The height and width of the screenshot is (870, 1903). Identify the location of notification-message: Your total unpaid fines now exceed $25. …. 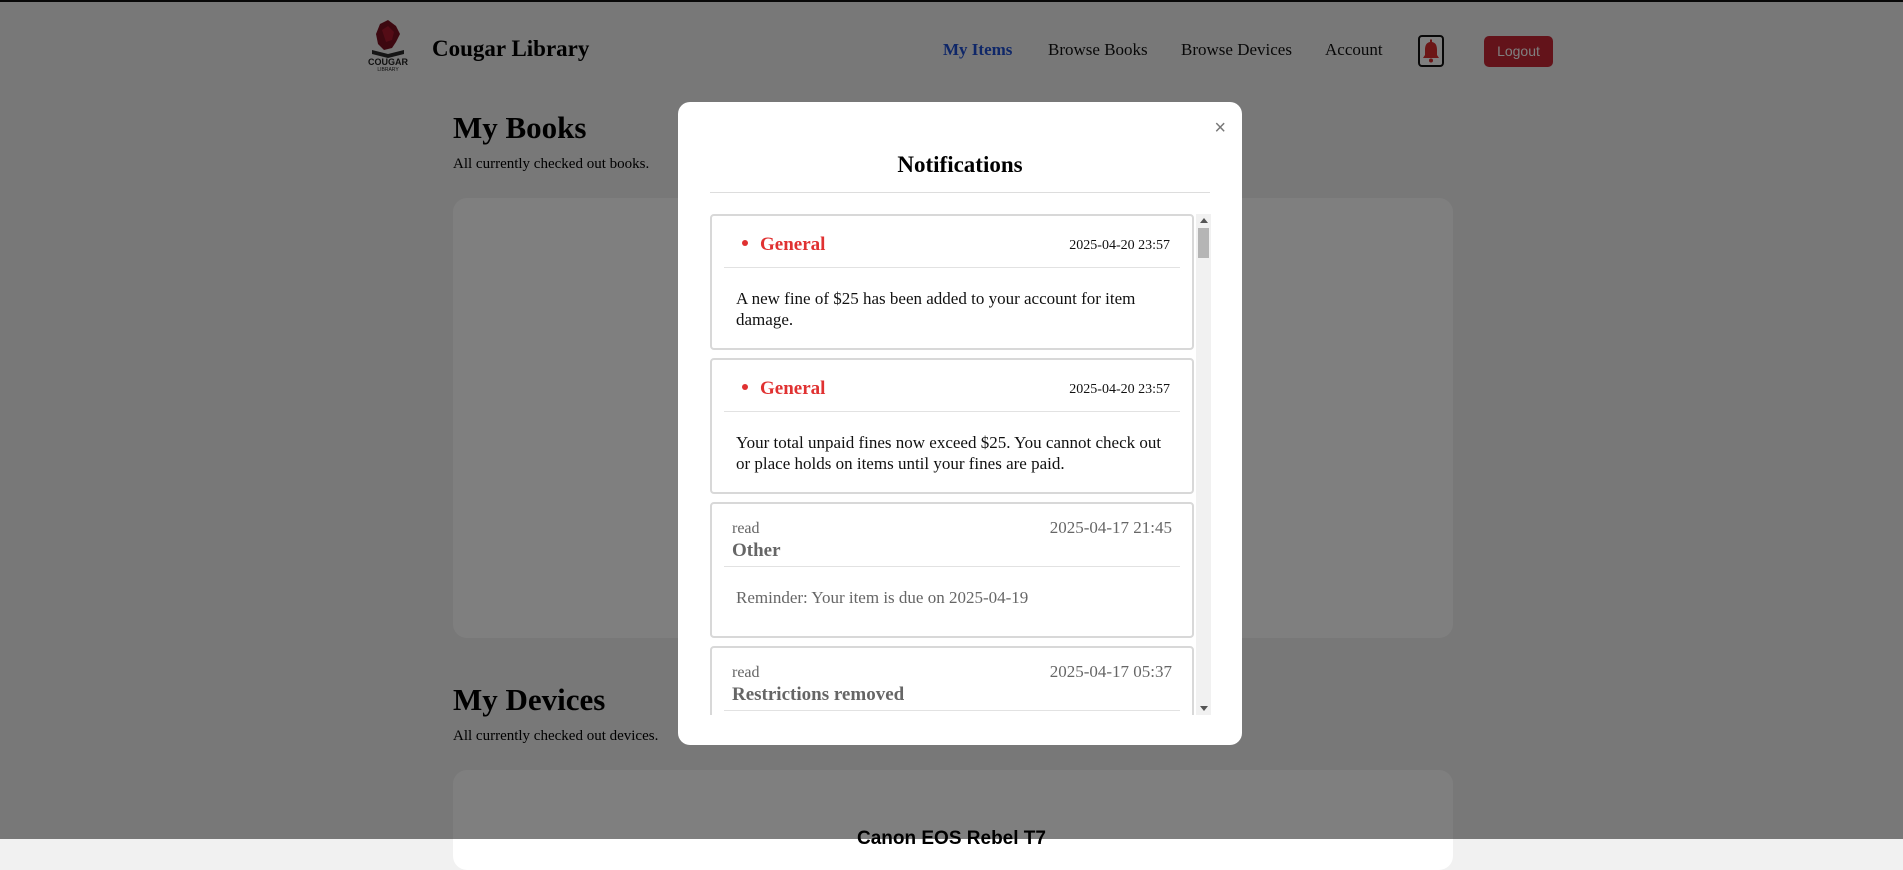
(949, 453).